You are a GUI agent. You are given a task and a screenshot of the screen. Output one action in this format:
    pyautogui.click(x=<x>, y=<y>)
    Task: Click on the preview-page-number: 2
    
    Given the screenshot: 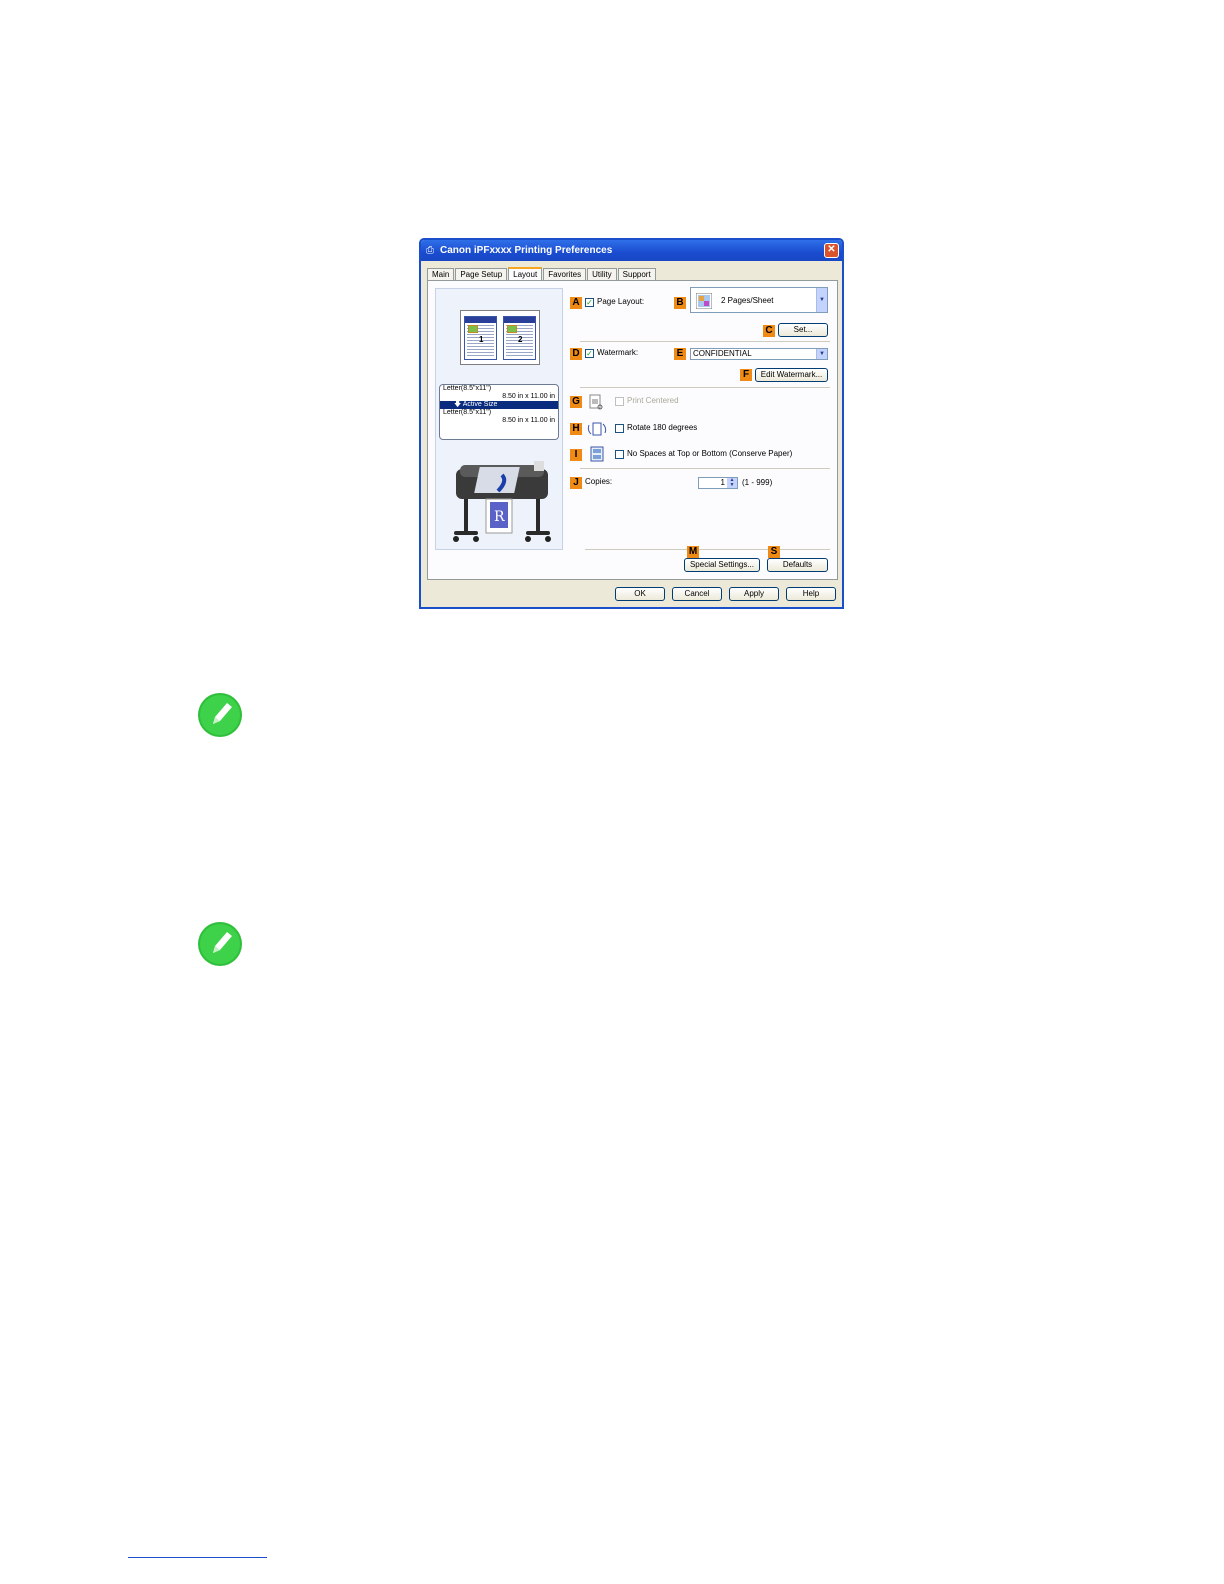 What is the action you would take?
    pyautogui.click(x=520, y=339)
    